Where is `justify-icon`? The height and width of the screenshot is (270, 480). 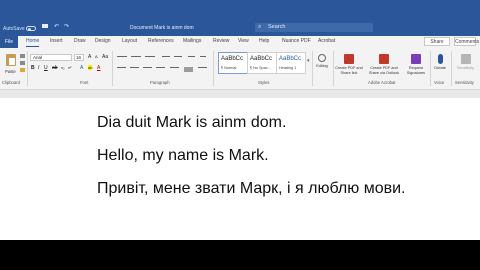
justify-icon is located at coordinates (160, 67).